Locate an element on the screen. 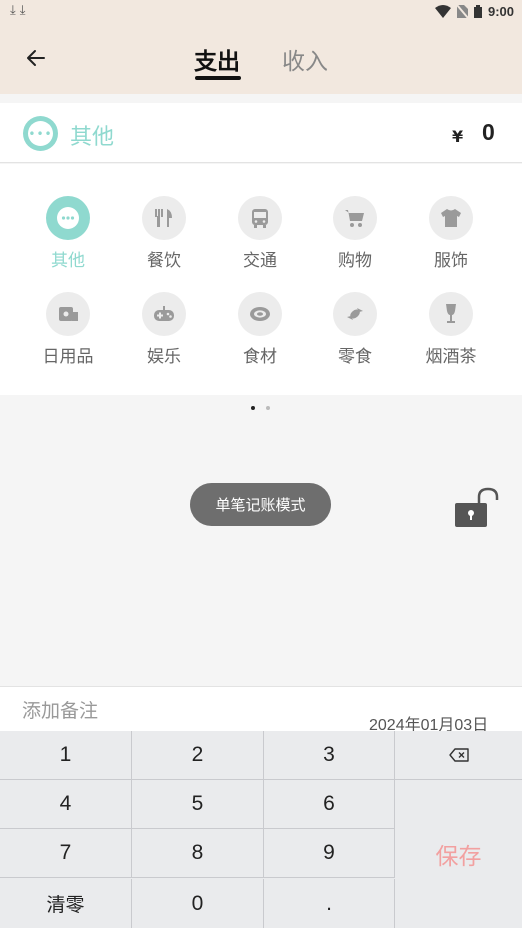 The height and width of the screenshot is (928, 522). note-bar: 2024年01月03日 is located at coordinates (261, 710).